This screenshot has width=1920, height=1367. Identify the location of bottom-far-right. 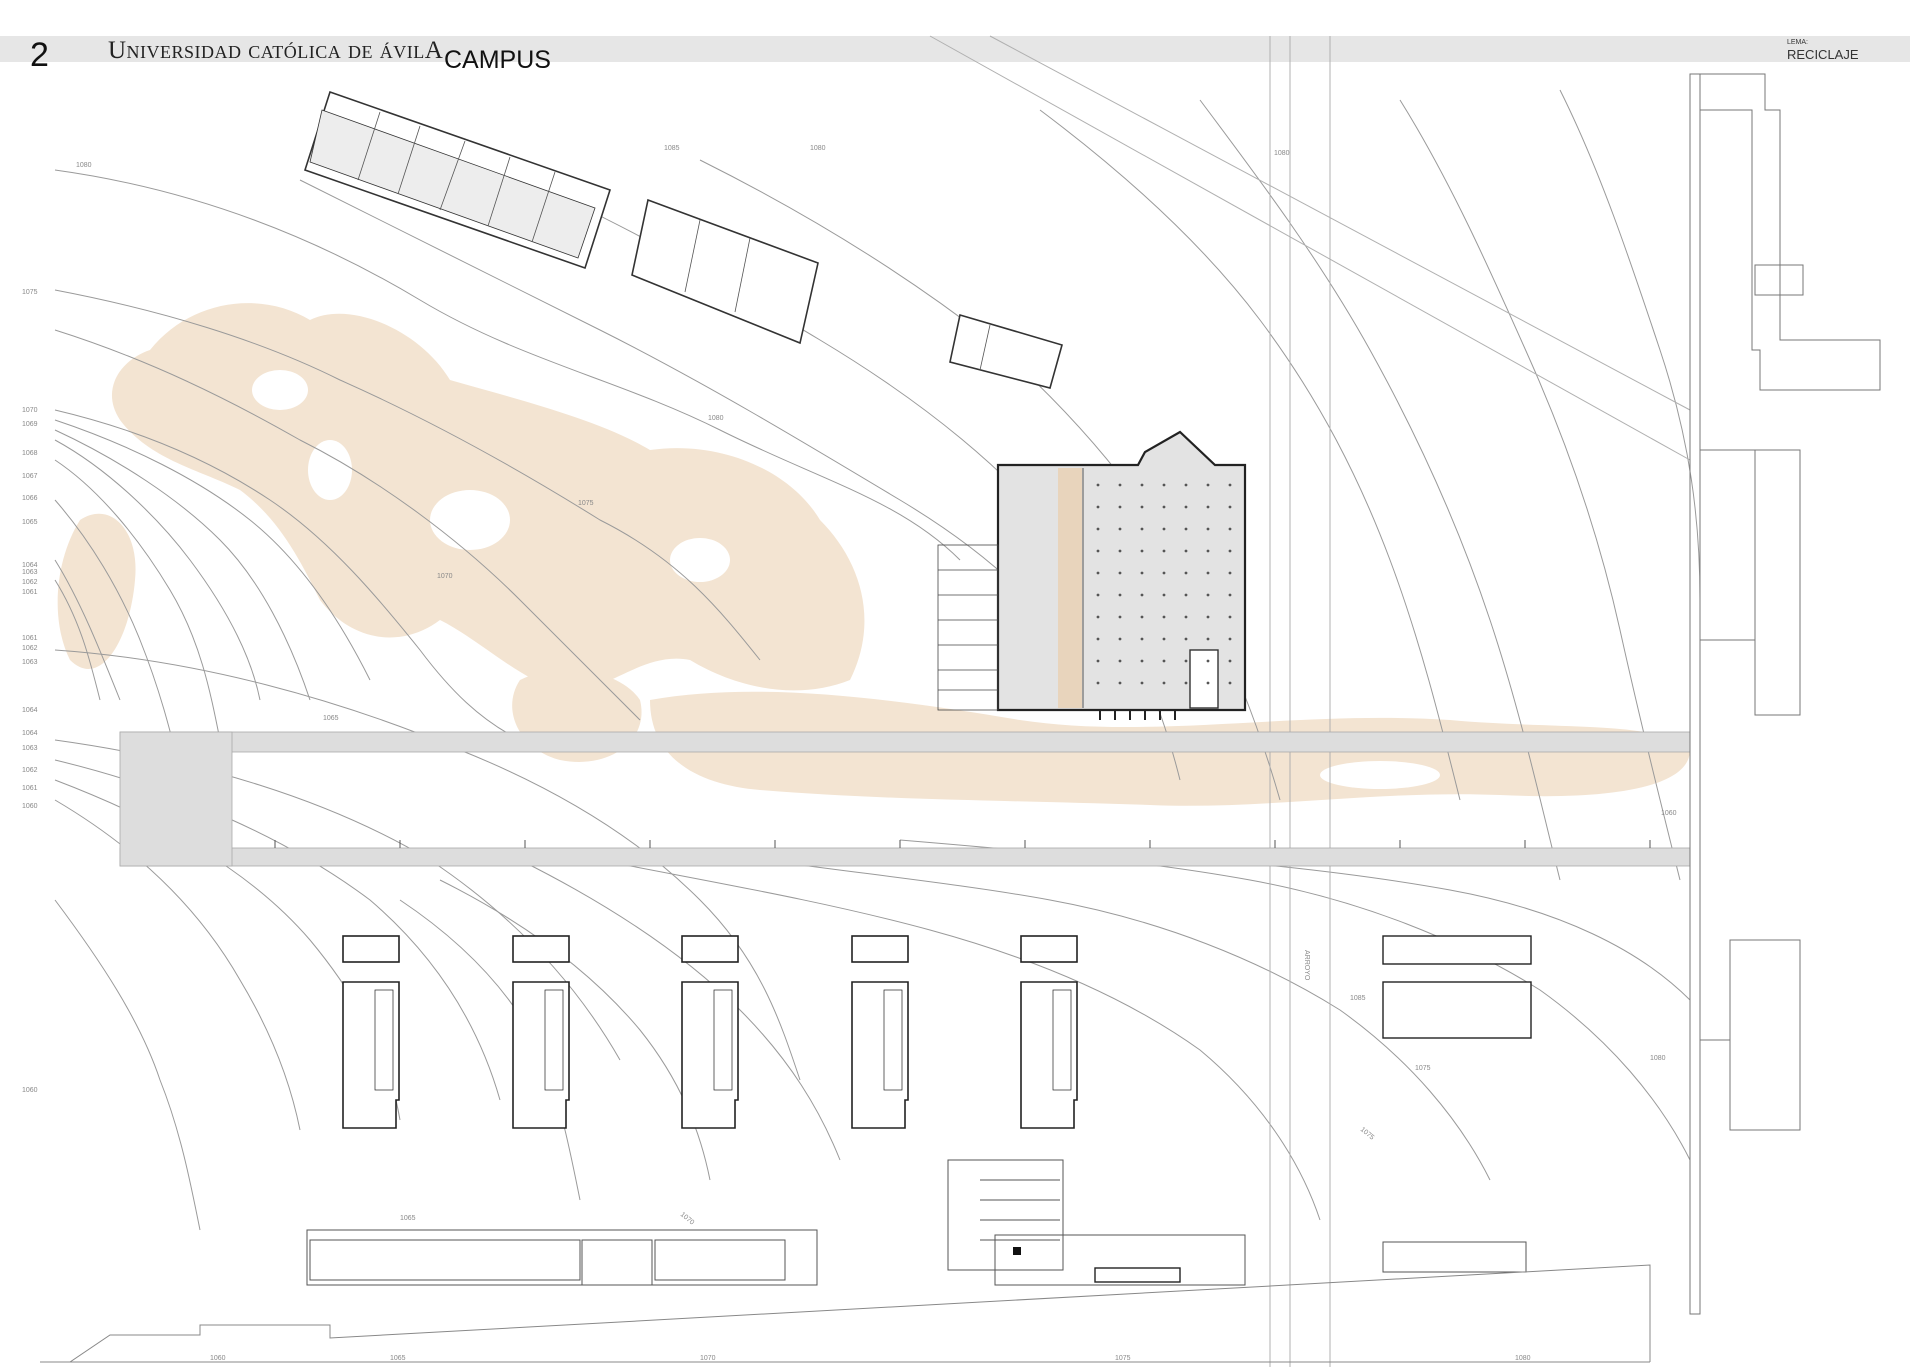
(1454, 1257).